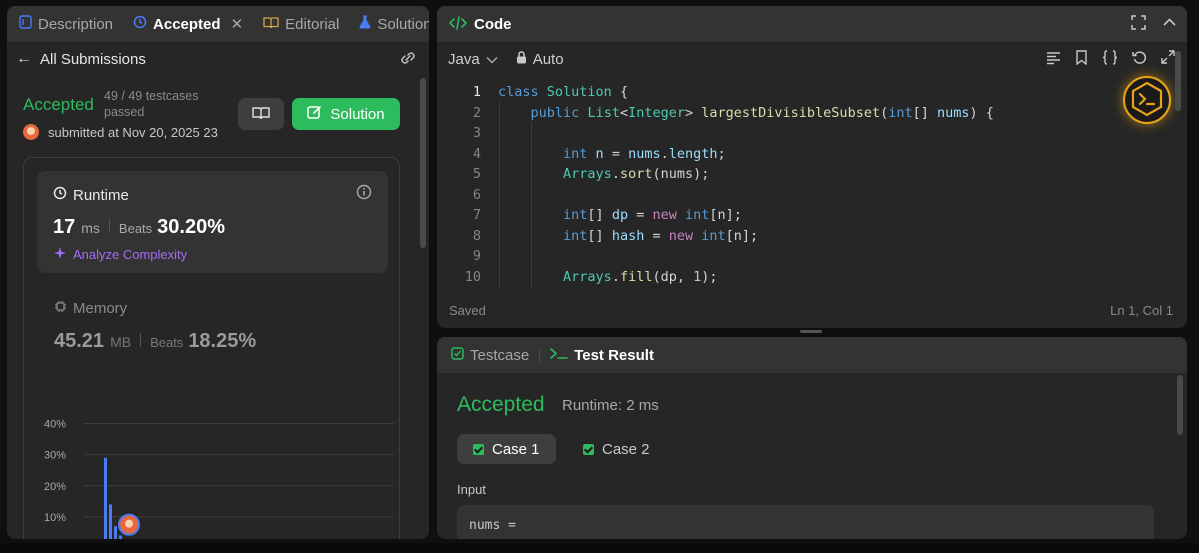  Describe the element at coordinates (579, 92) in the screenshot. I see `class-name: Solution` at that location.